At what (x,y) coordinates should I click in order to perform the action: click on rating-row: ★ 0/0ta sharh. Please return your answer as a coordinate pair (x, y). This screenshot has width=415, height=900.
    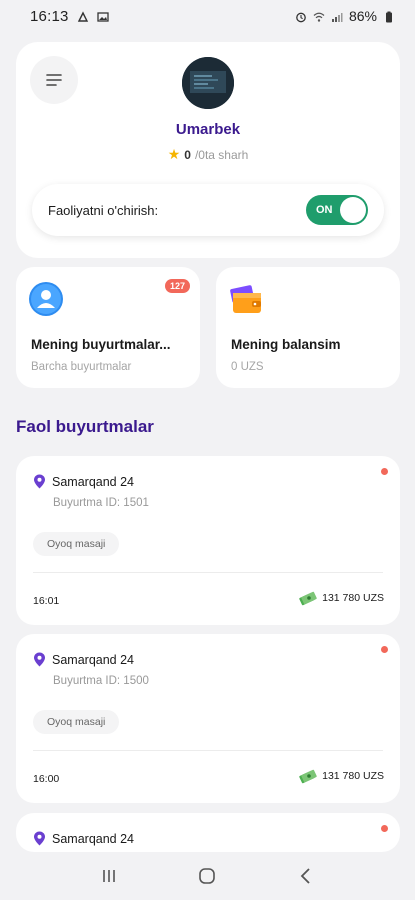
    Looking at the image, I should click on (208, 154).